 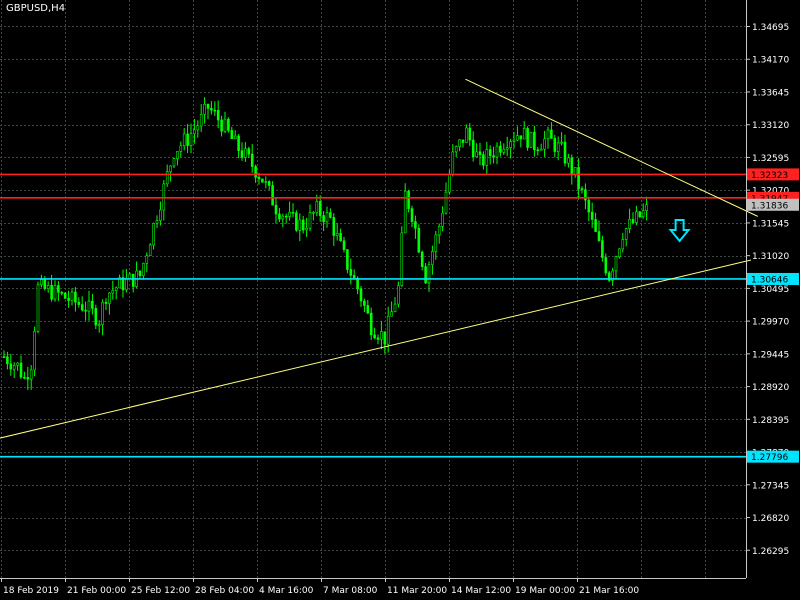 I want to click on chart-title: GBPUSD,H4, so click(x=36, y=8).